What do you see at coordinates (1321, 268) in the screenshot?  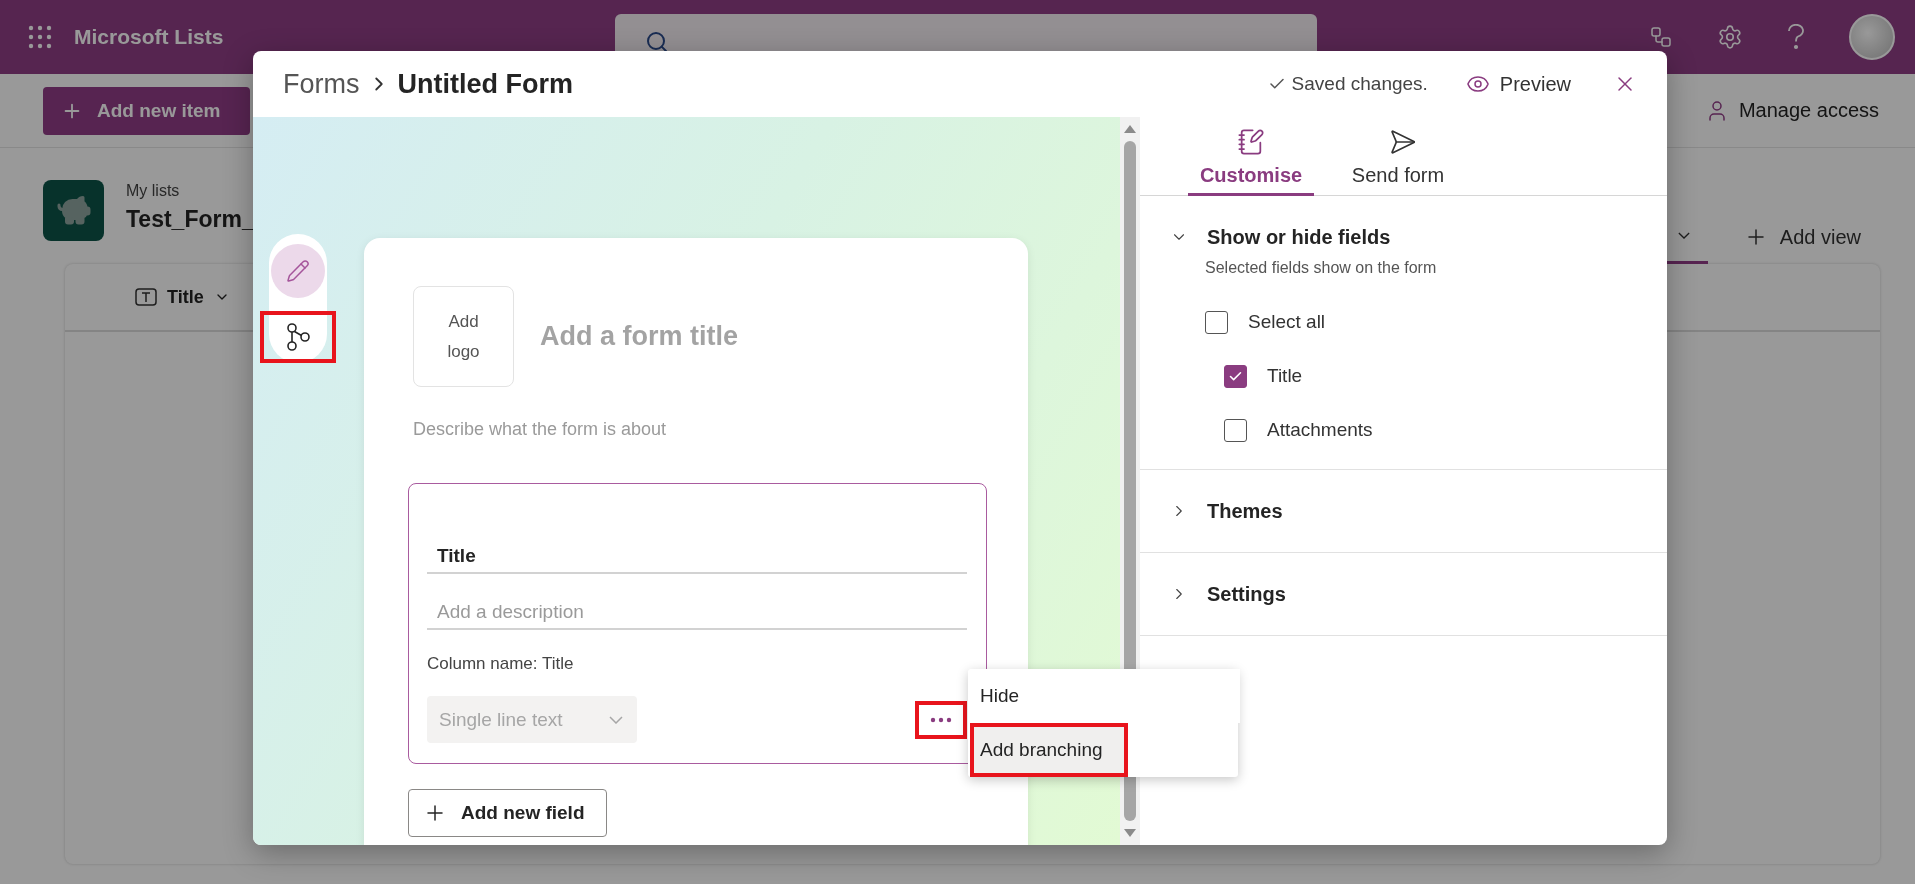 I see `section-hint: Selected fields show on the form` at bounding box center [1321, 268].